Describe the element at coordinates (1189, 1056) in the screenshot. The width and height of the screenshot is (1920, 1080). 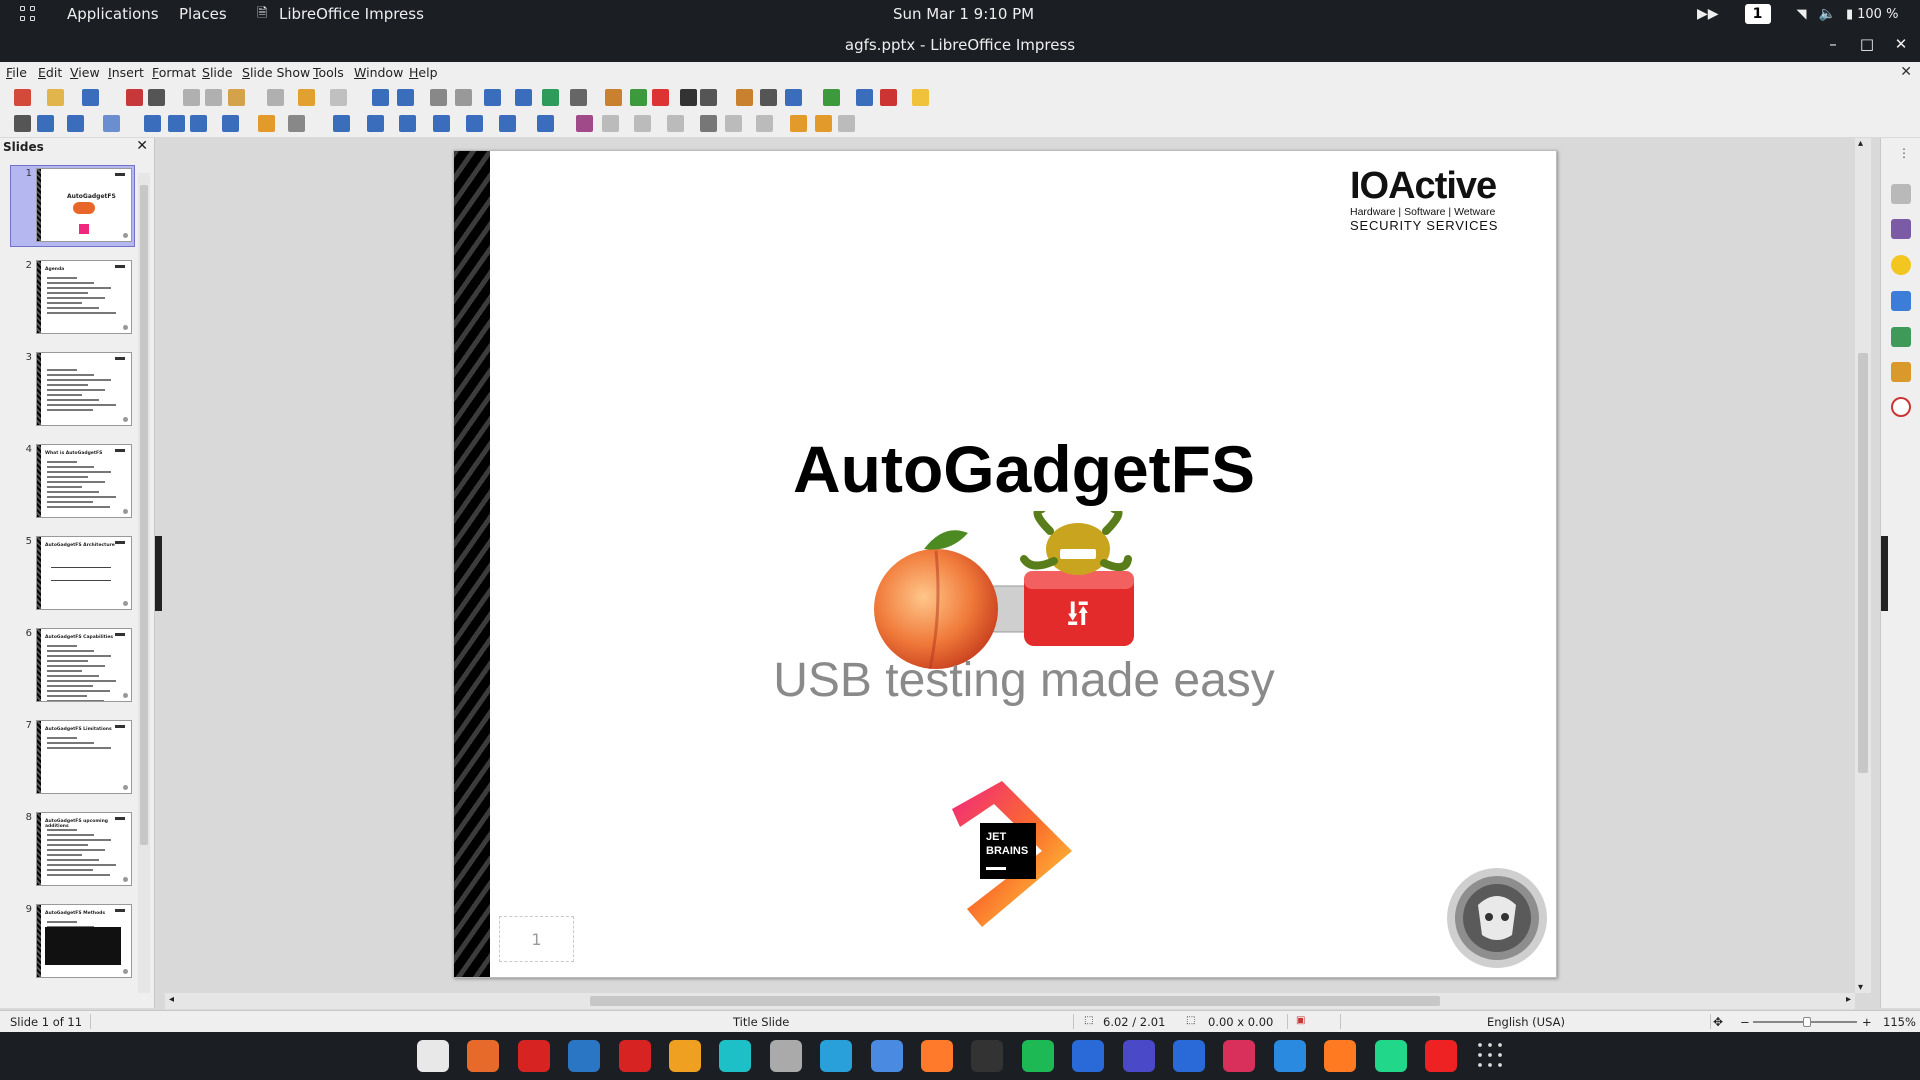
I see `teamviewer-icon` at that location.